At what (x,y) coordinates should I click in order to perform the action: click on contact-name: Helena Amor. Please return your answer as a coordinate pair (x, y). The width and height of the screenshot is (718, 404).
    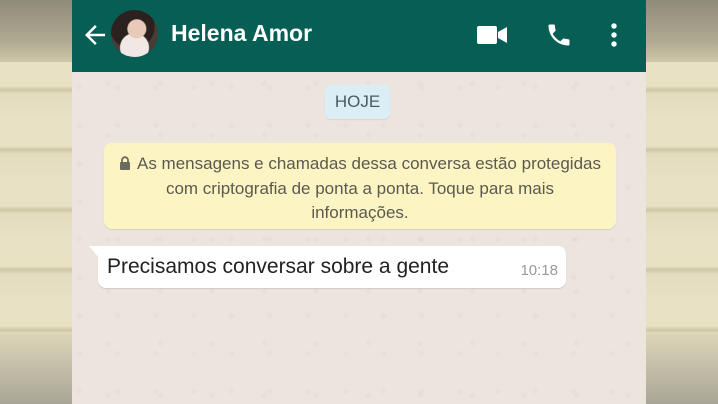
    Looking at the image, I should click on (241, 33).